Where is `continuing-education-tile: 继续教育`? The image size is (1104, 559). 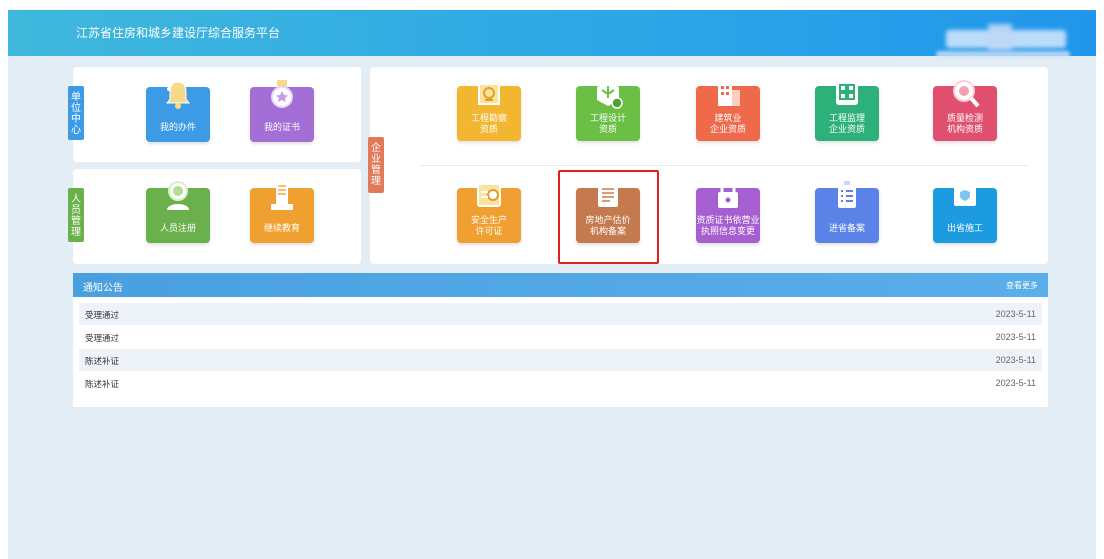
continuing-education-tile: 继续教育 is located at coordinates (282, 212).